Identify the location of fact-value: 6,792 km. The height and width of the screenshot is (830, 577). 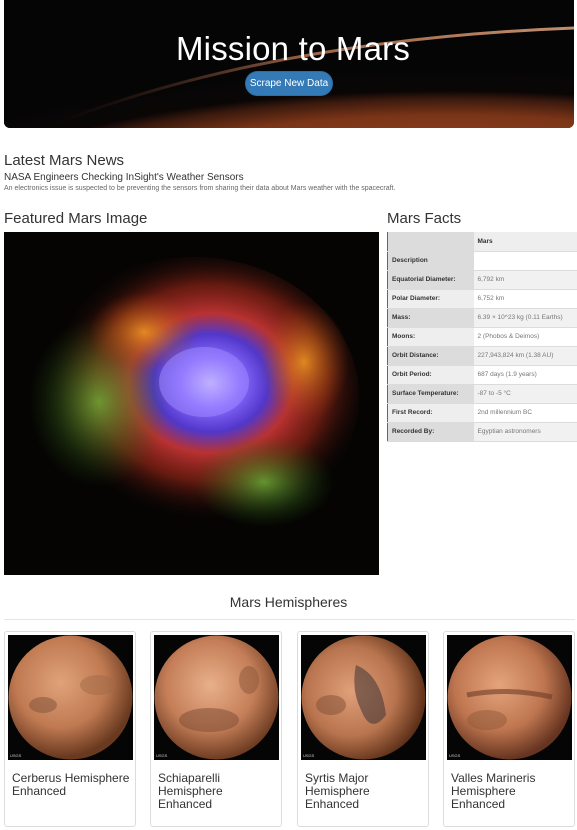
(525, 280).